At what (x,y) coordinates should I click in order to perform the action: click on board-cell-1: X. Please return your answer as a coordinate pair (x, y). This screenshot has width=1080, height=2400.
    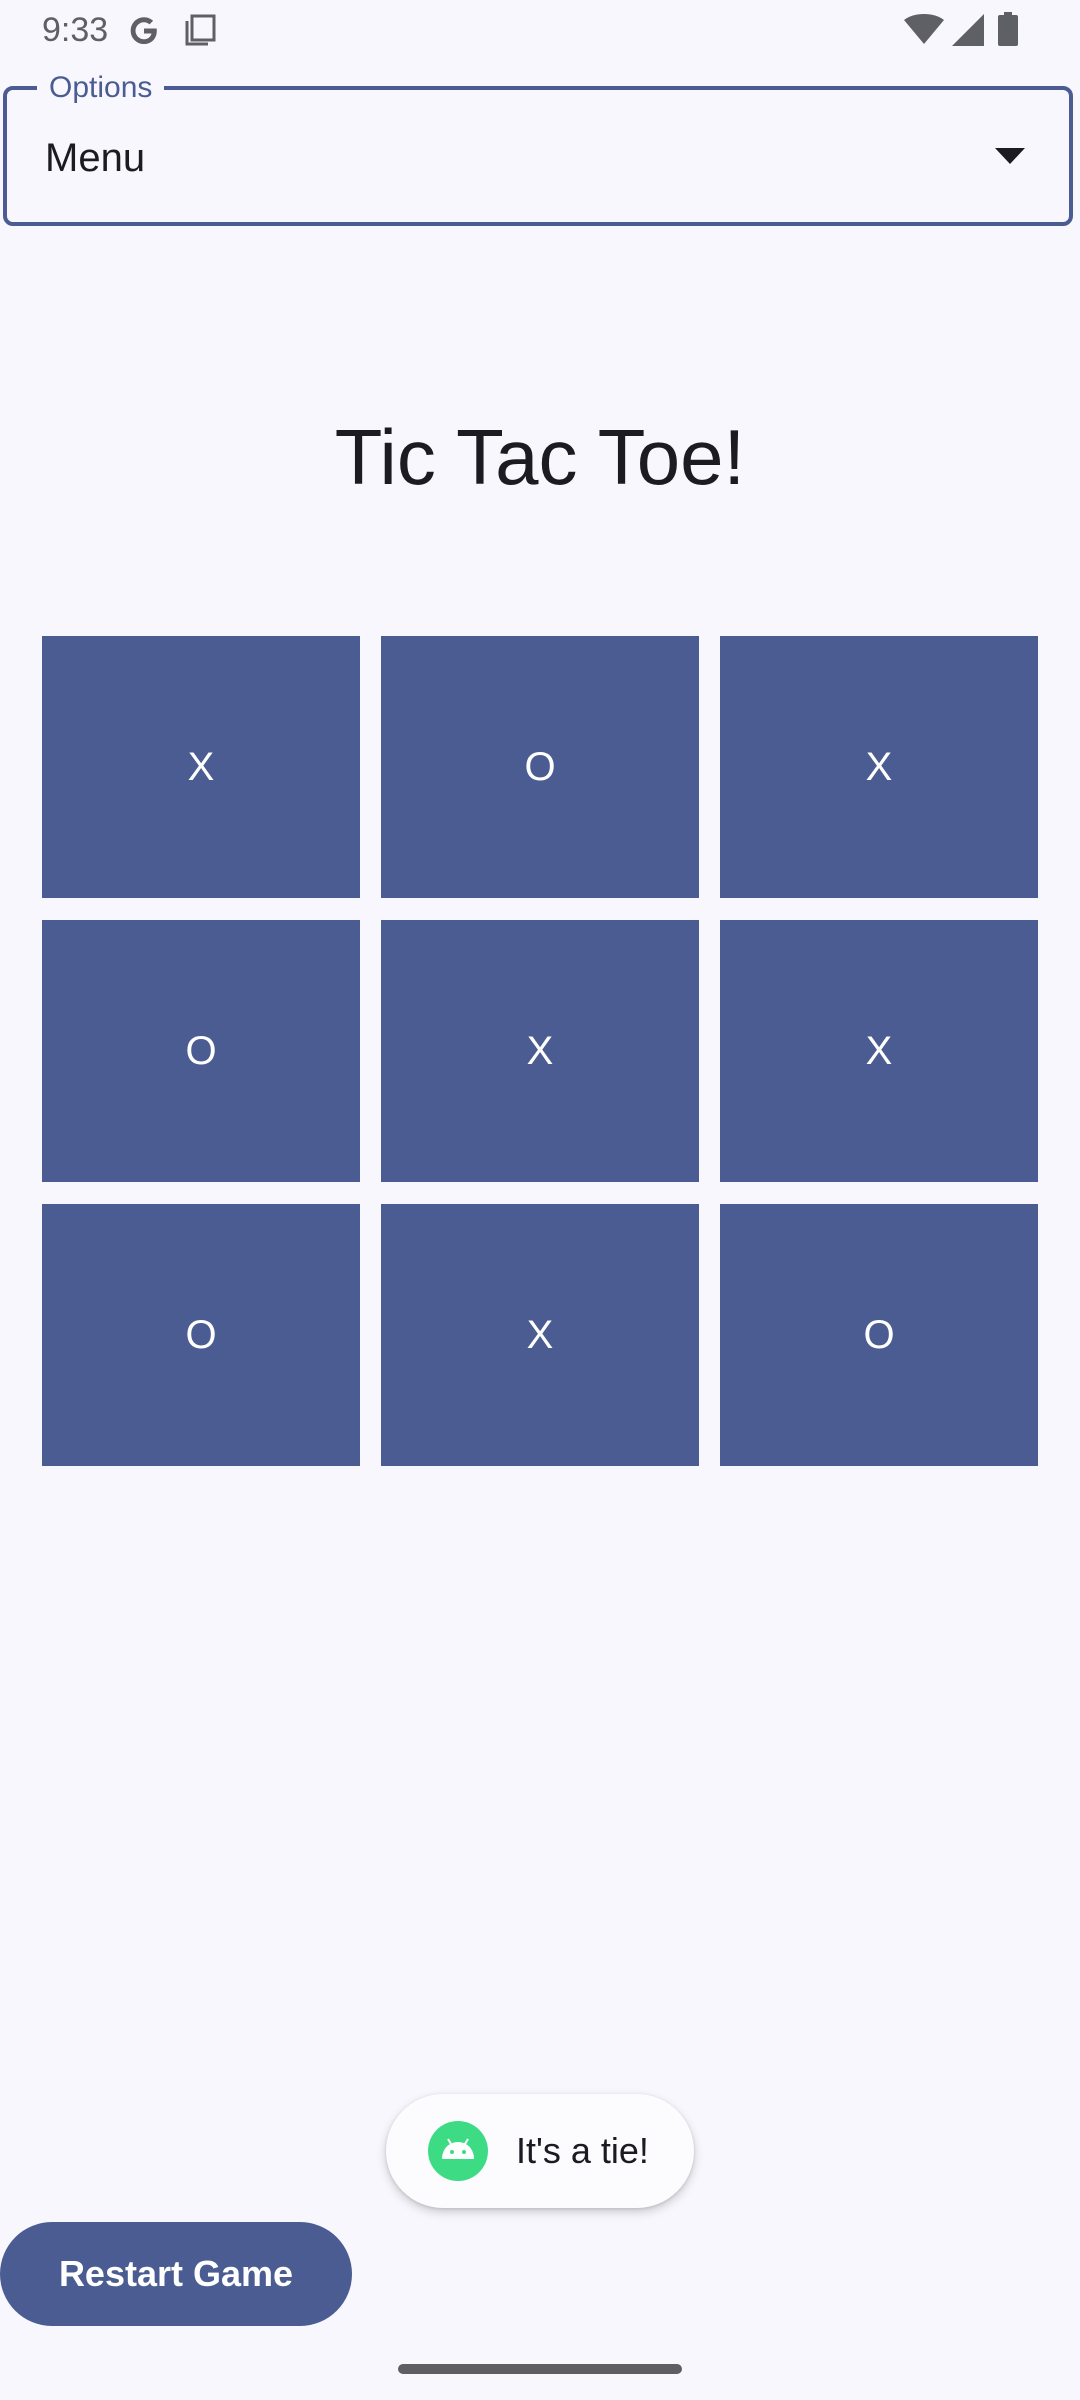
    Looking at the image, I should click on (201, 767).